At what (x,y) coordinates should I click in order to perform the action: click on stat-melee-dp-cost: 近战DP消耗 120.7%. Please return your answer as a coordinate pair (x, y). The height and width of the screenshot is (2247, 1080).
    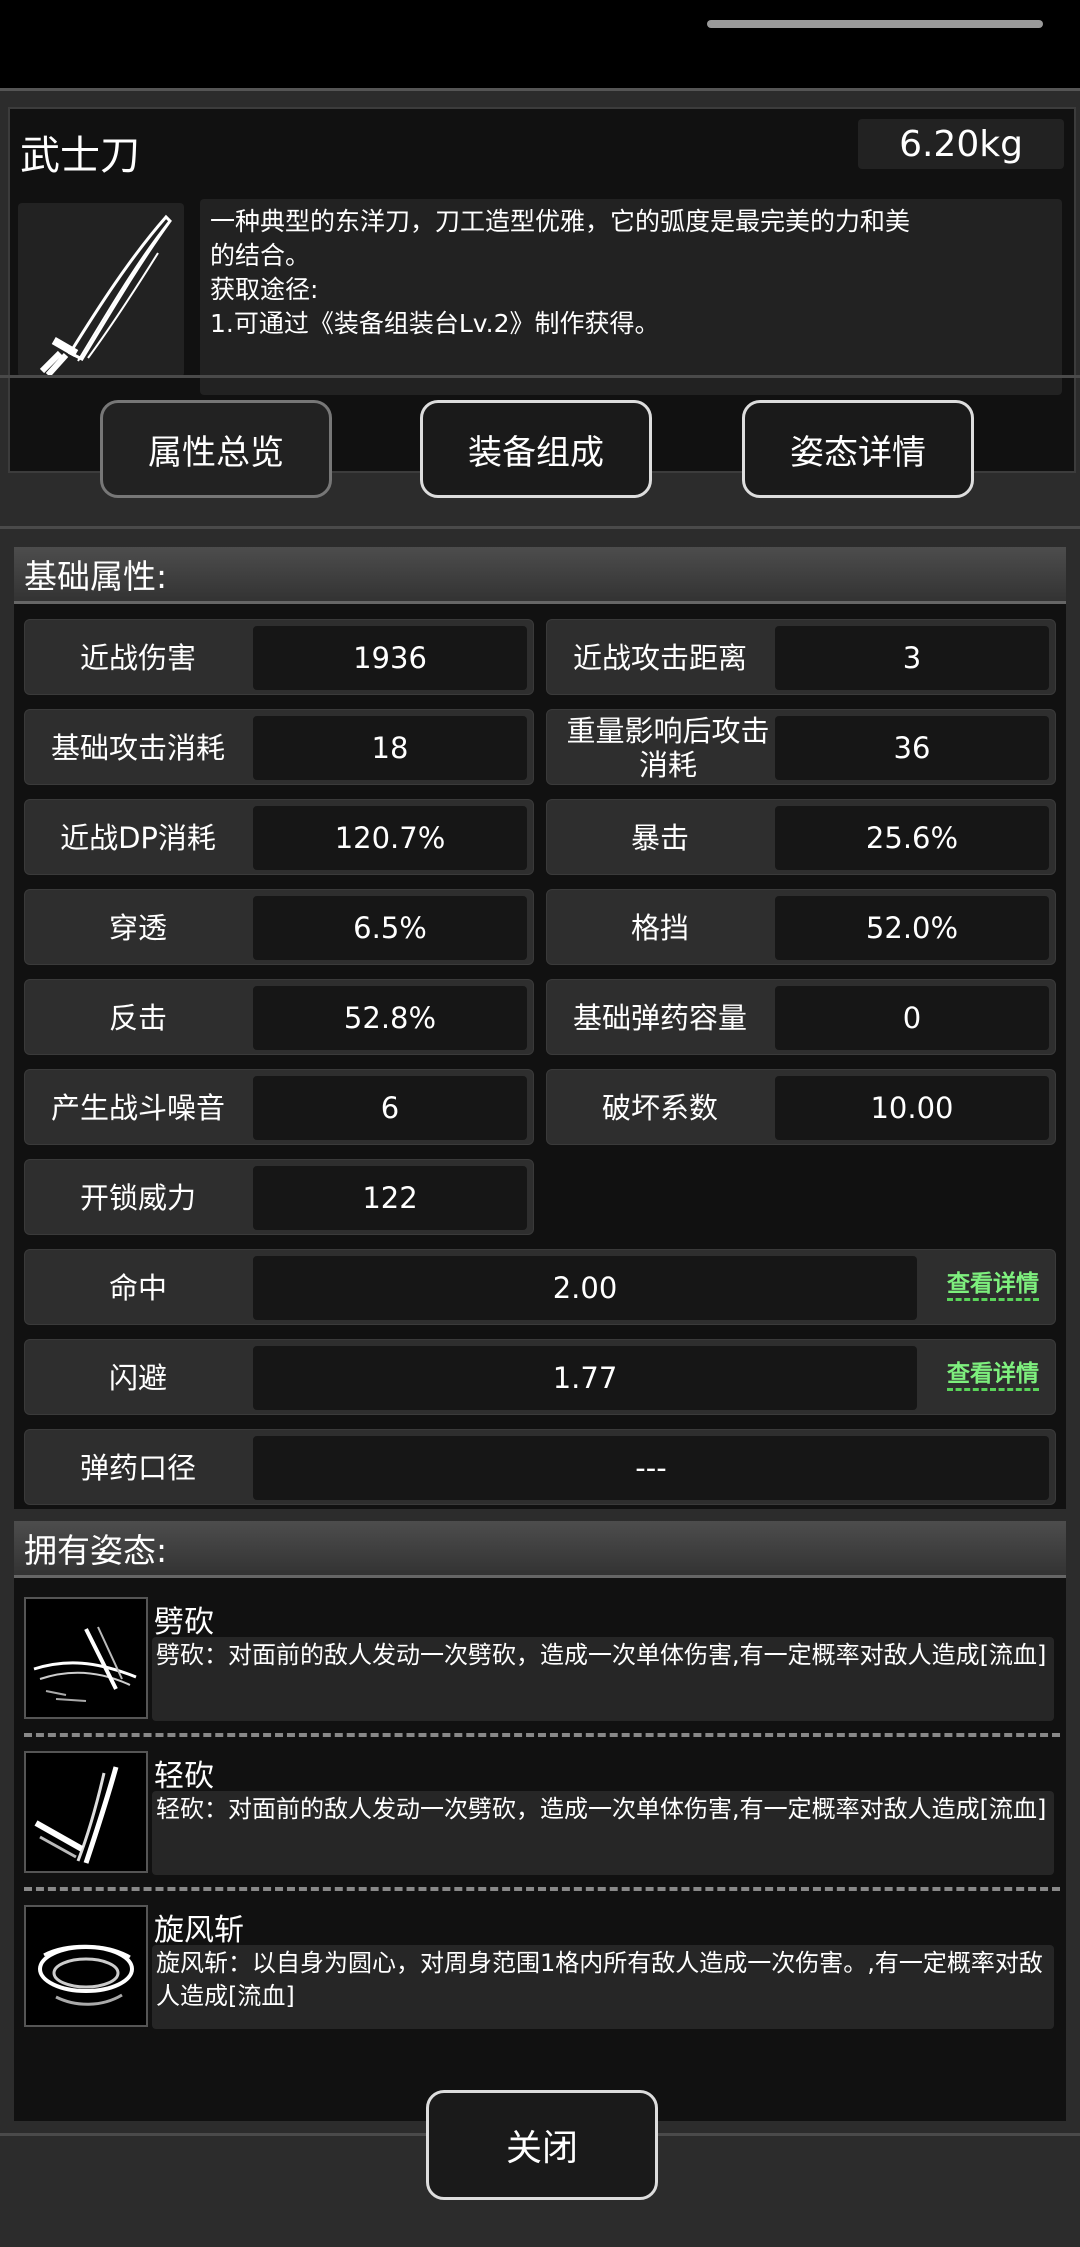
    Looking at the image, I should click on (279, 837).